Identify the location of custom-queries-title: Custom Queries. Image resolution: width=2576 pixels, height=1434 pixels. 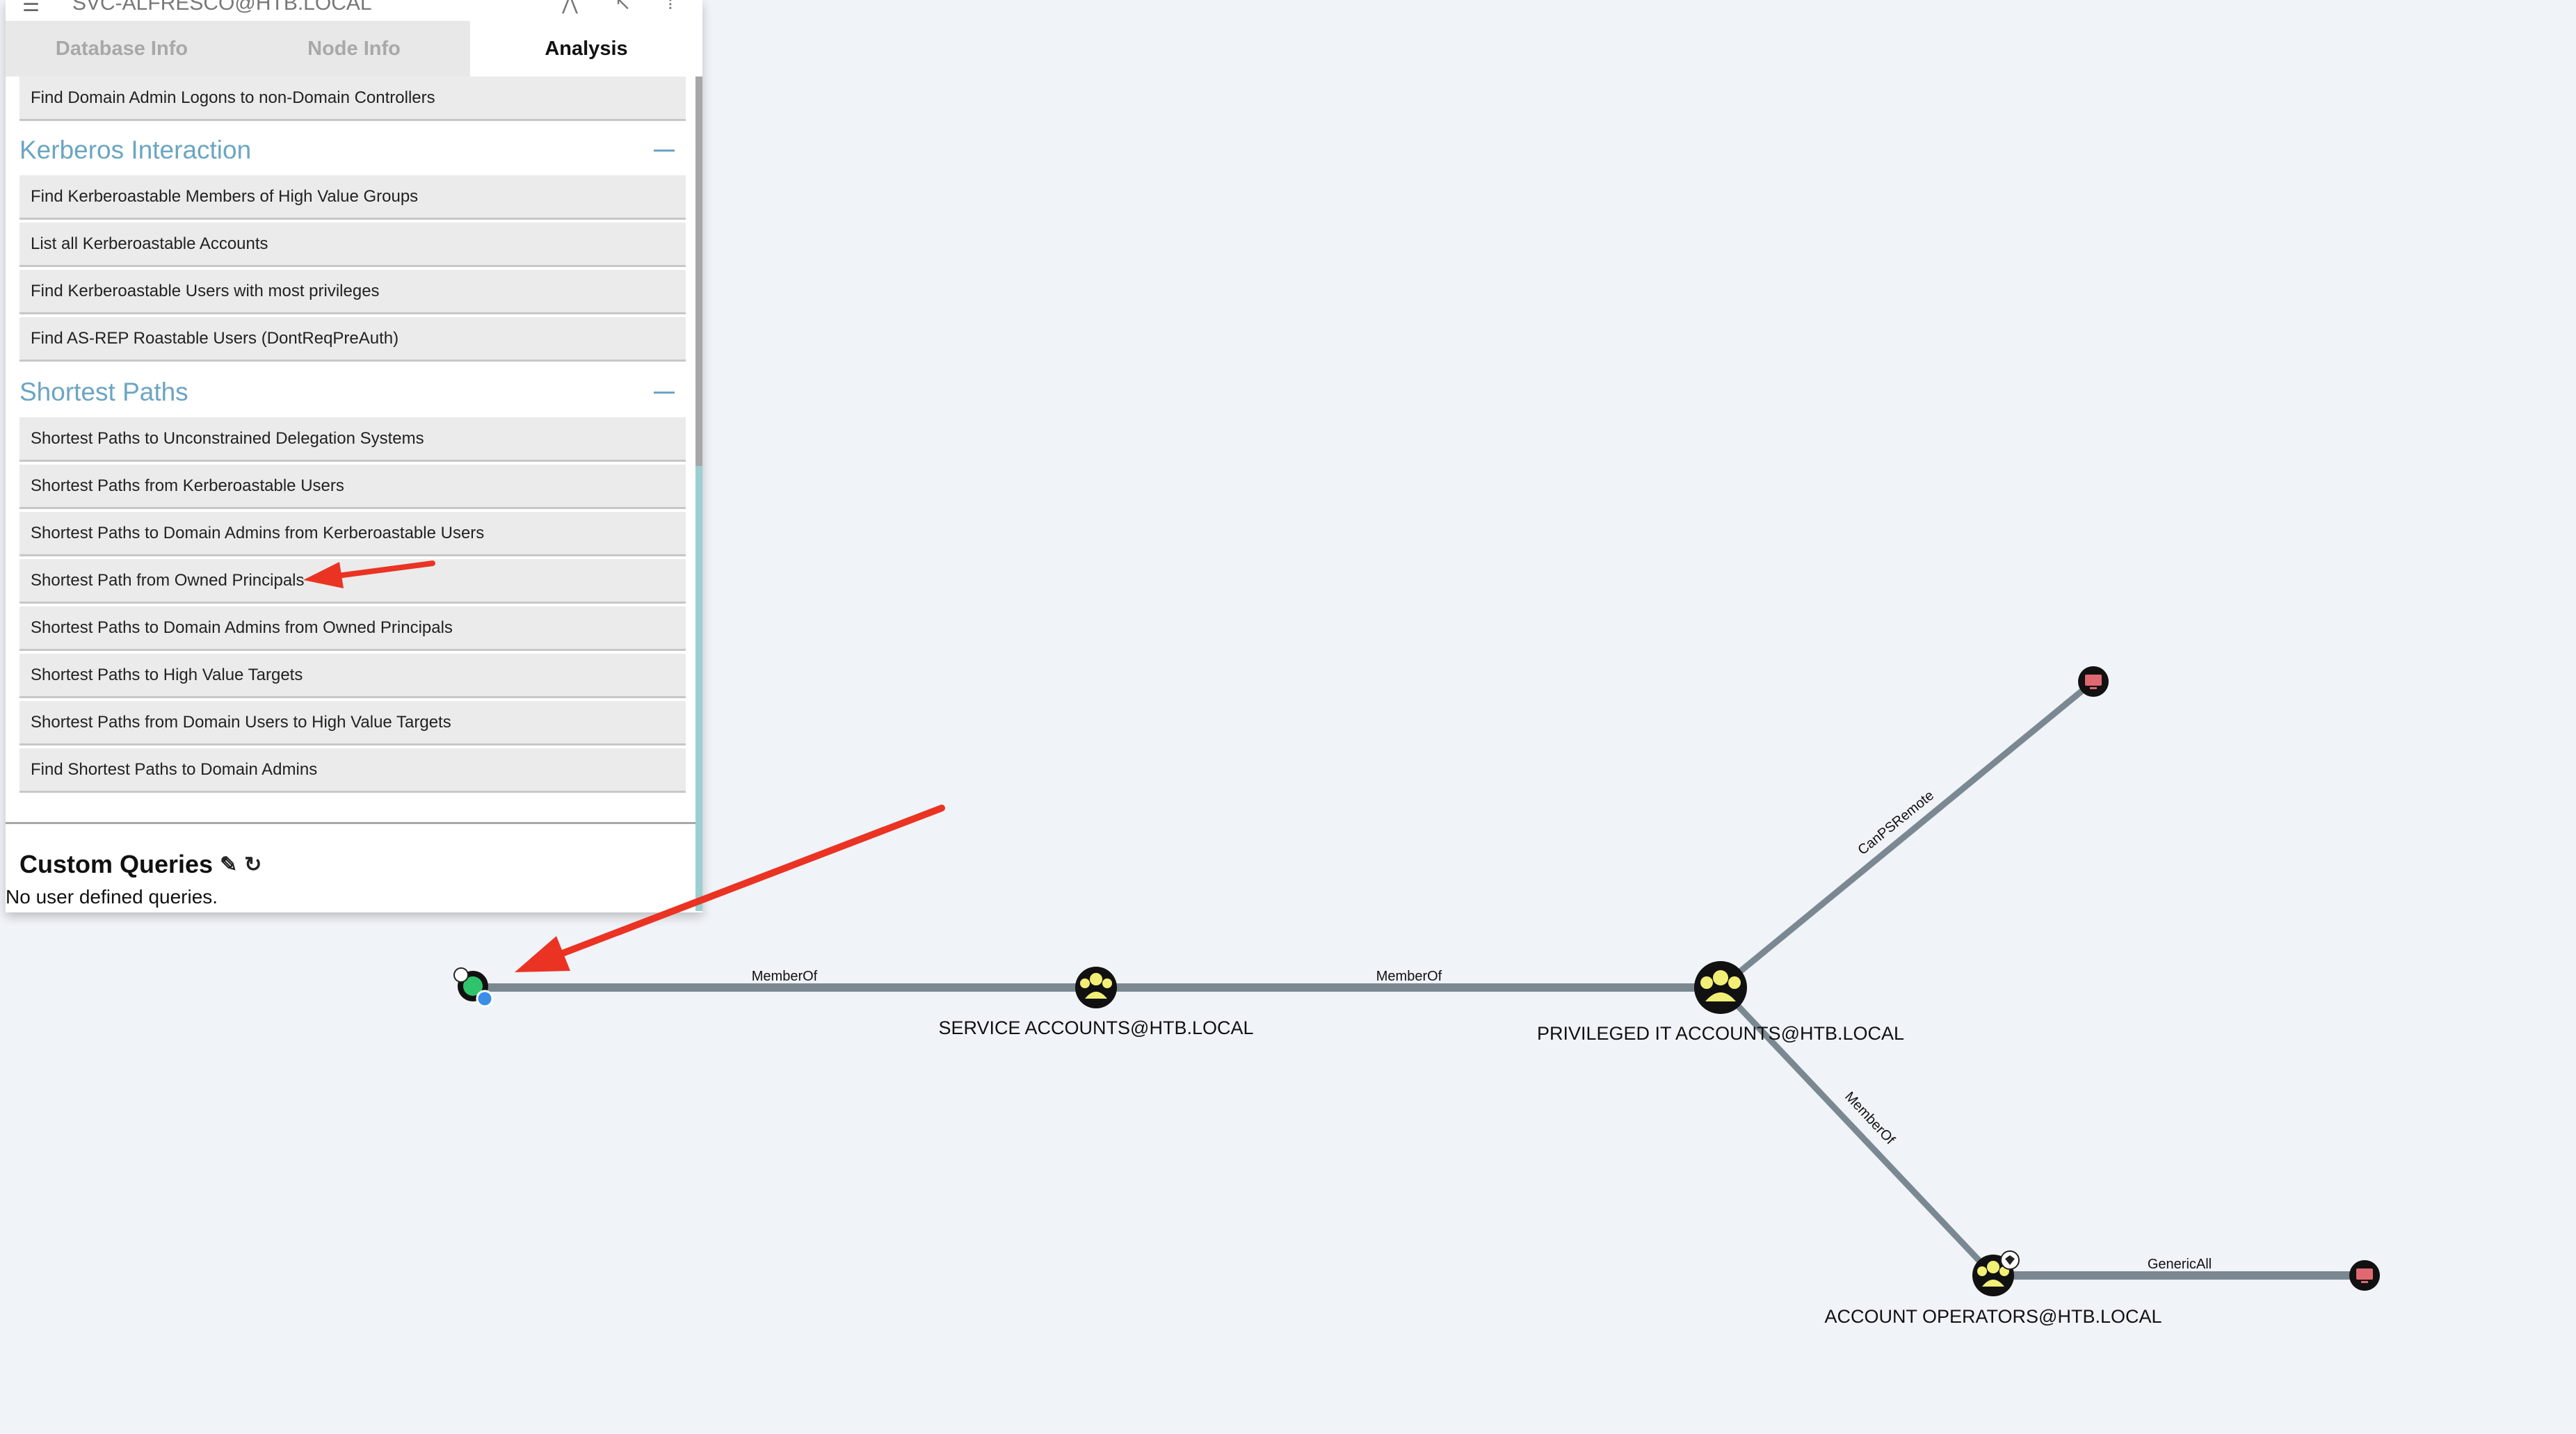
(117, 864).